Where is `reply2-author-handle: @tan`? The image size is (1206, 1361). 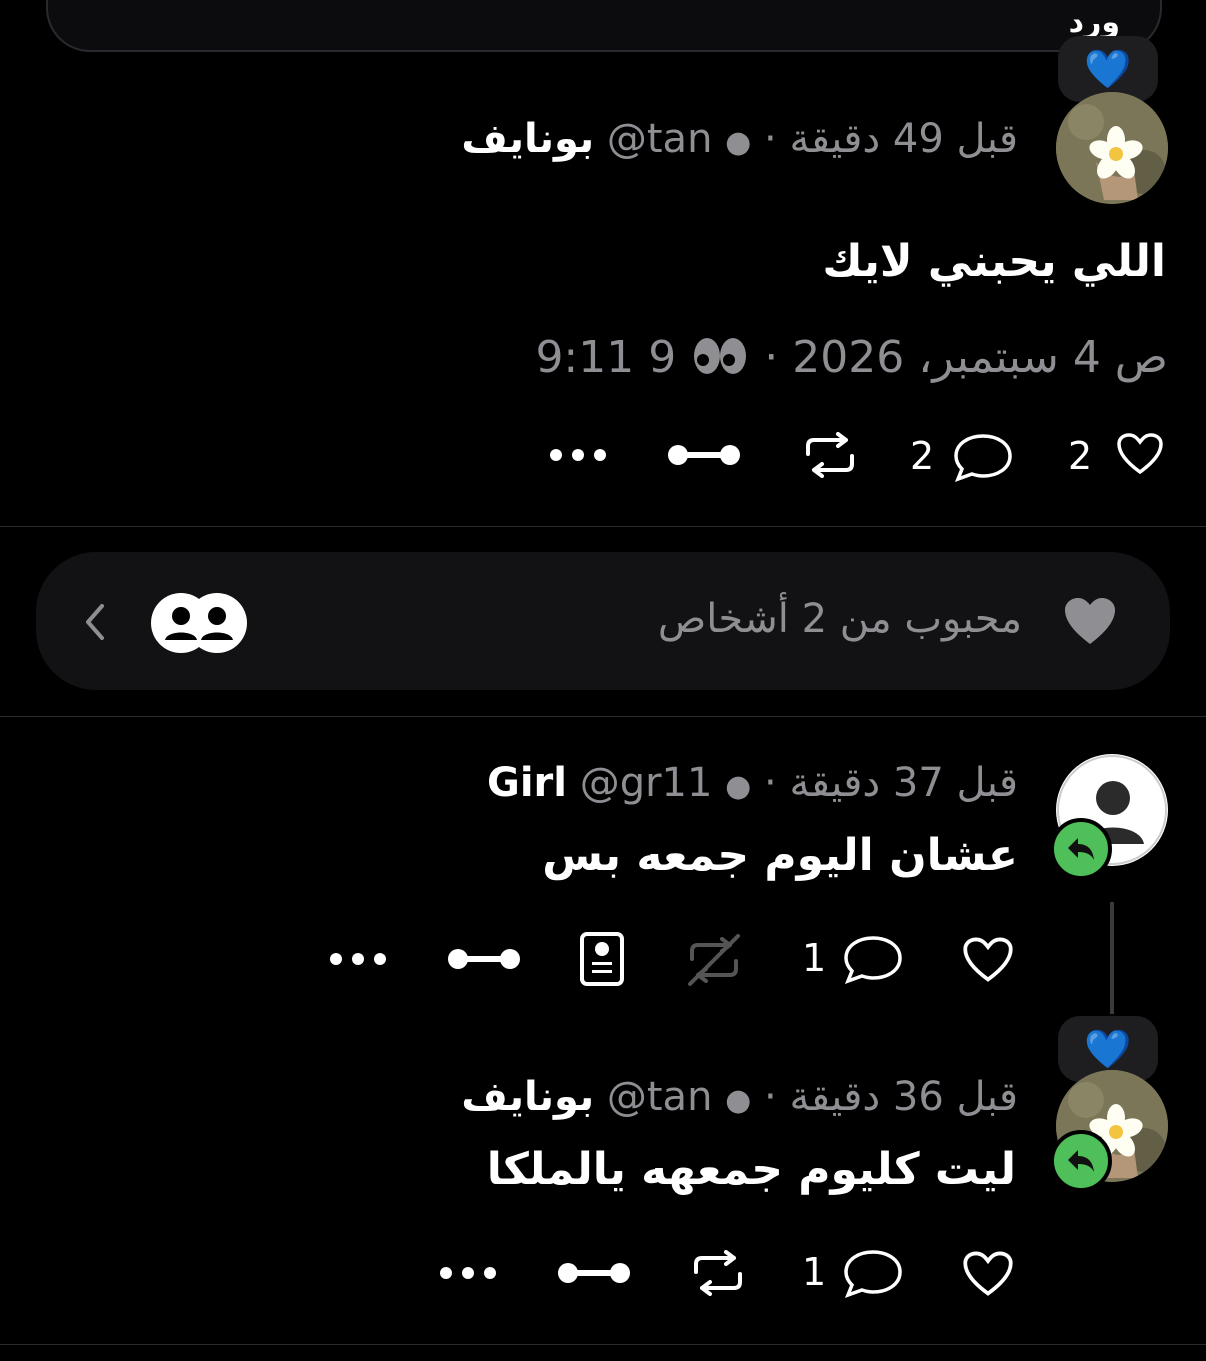
reply2-author-handle: @tan is located at coordinates (660, 1097).